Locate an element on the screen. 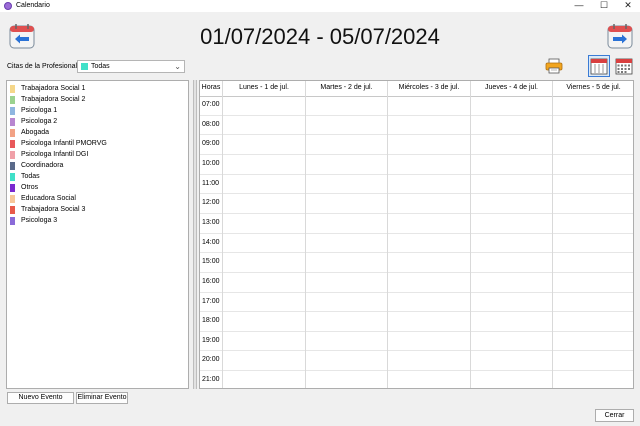 The height and width of the screenshot is (426, 640). day-header: Viernes - 5 de jul. is located at coordinates (593, 87).